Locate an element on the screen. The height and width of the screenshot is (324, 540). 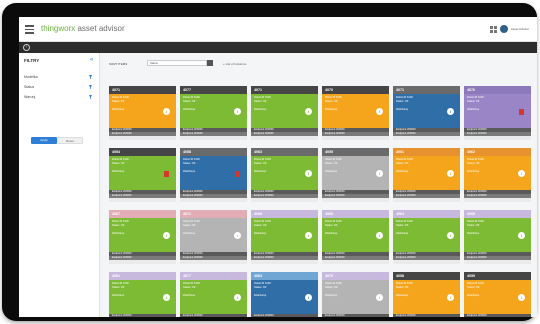
asset-card-title: 4062 is located at coordinates (497, 152).